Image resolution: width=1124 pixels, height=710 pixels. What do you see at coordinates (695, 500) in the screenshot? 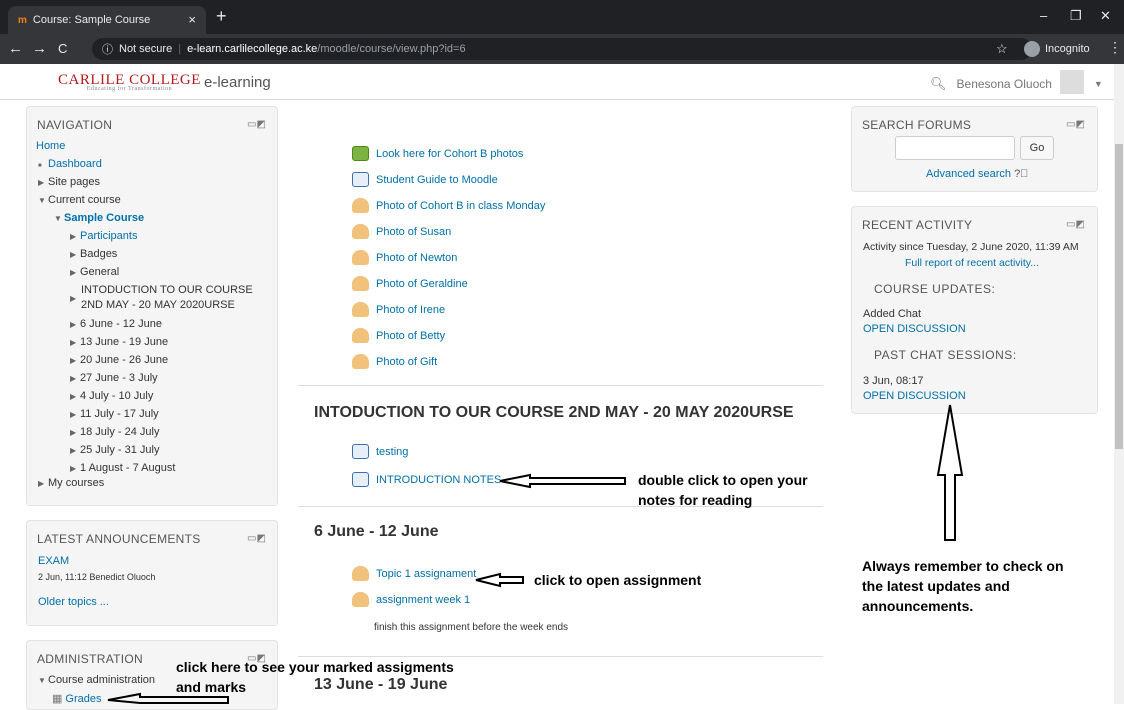
I see `annotation-line: notes for reading` at bounding box center [695, 500].